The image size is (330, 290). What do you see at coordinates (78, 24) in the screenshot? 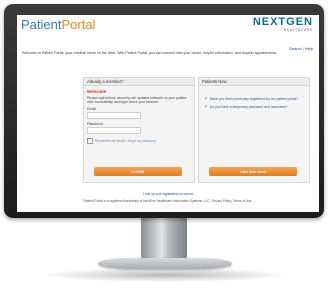
I see `logo-suffix: Portal` at bounding box center [78, 24].